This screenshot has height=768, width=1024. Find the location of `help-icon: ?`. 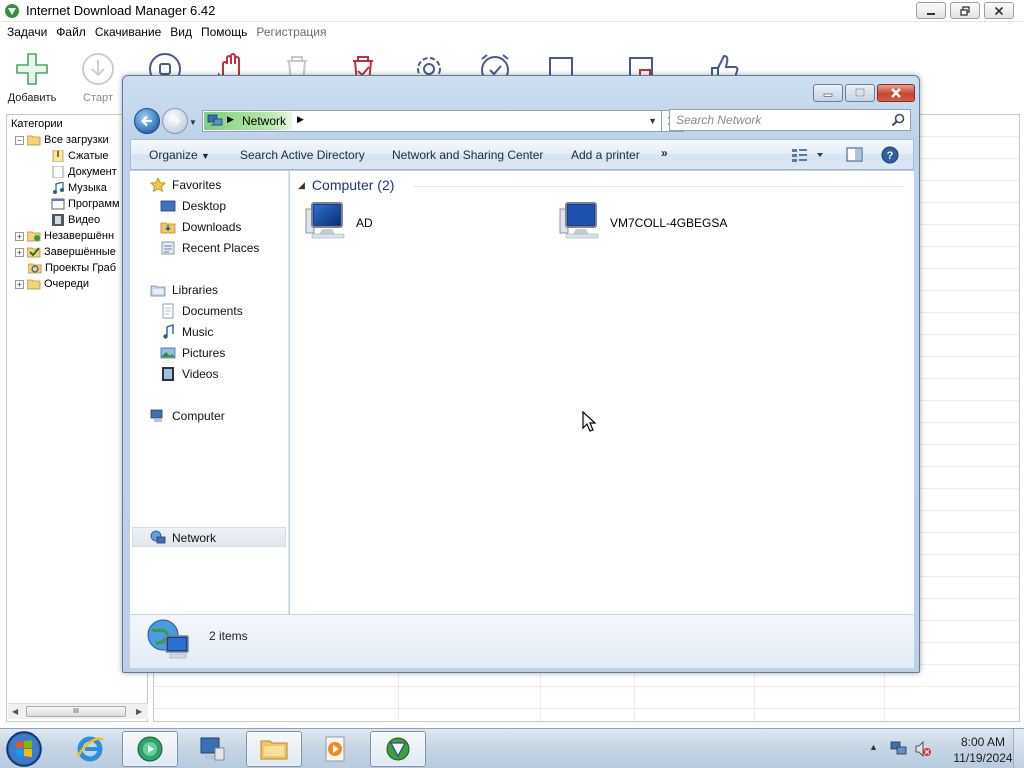

help-icon: ? is located at coordinates (890, 155).